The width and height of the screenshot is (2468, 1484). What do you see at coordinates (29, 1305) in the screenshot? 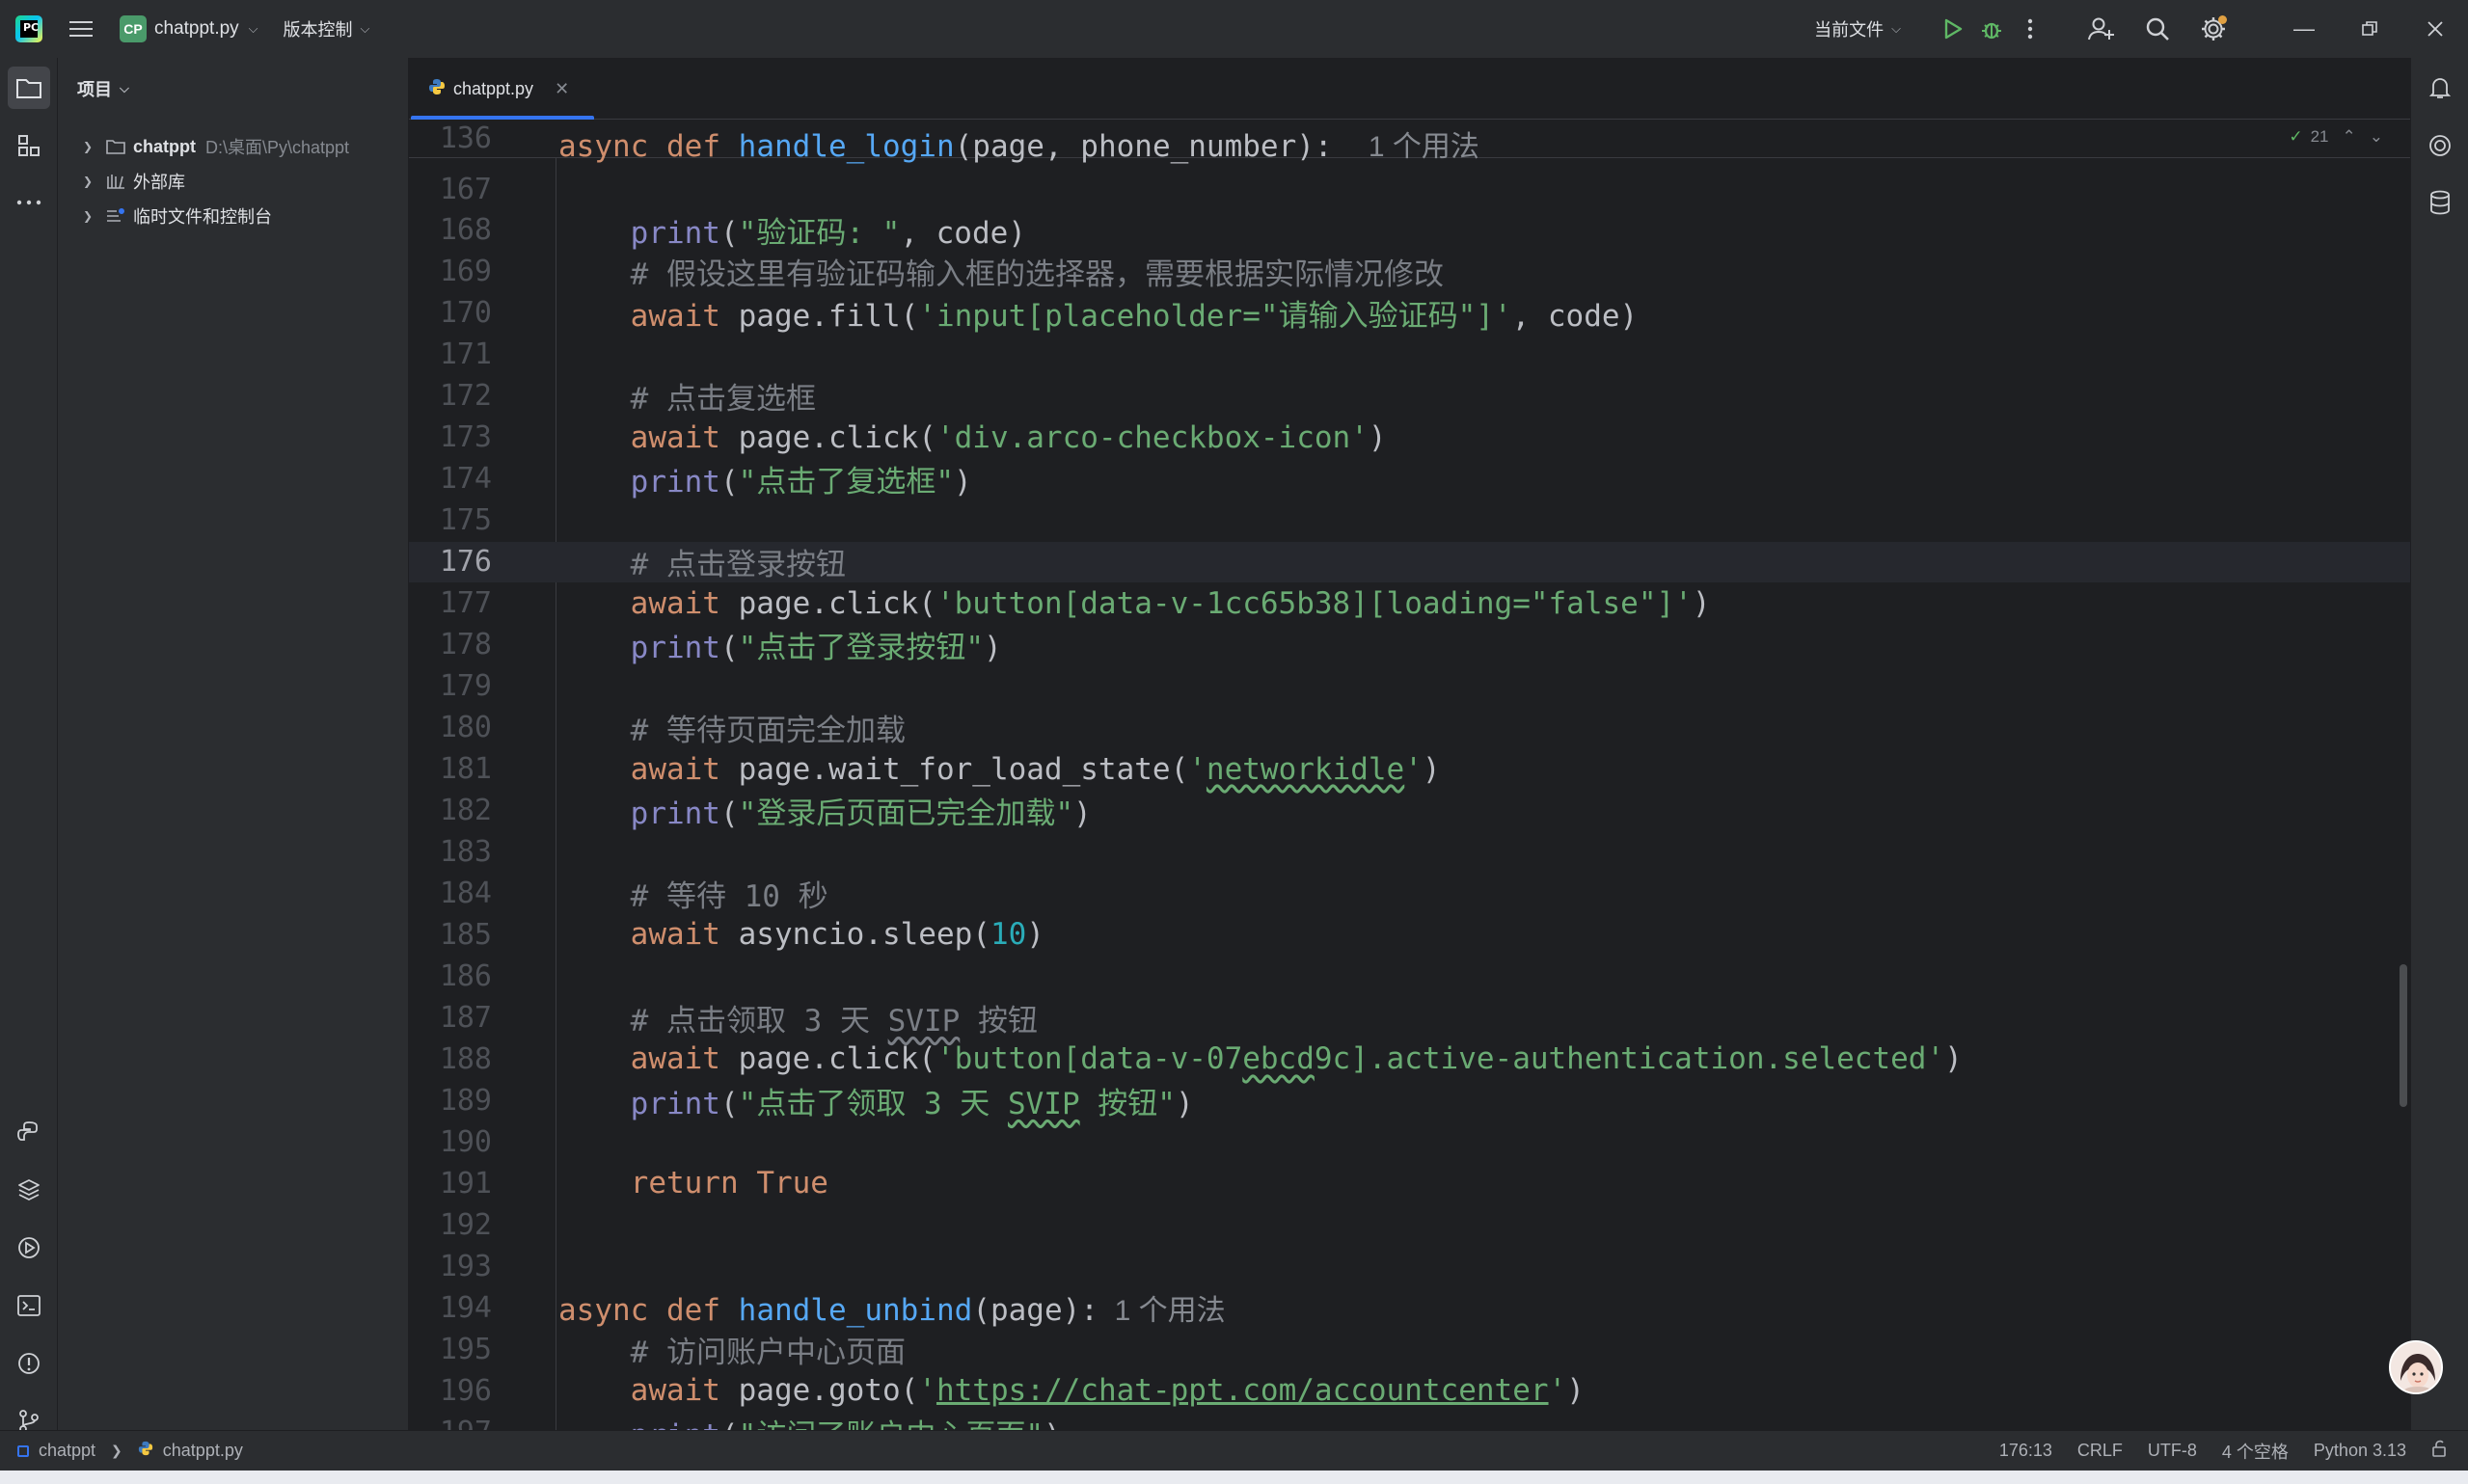
I see `terminal-icon` at bounding box center [29, 1305].